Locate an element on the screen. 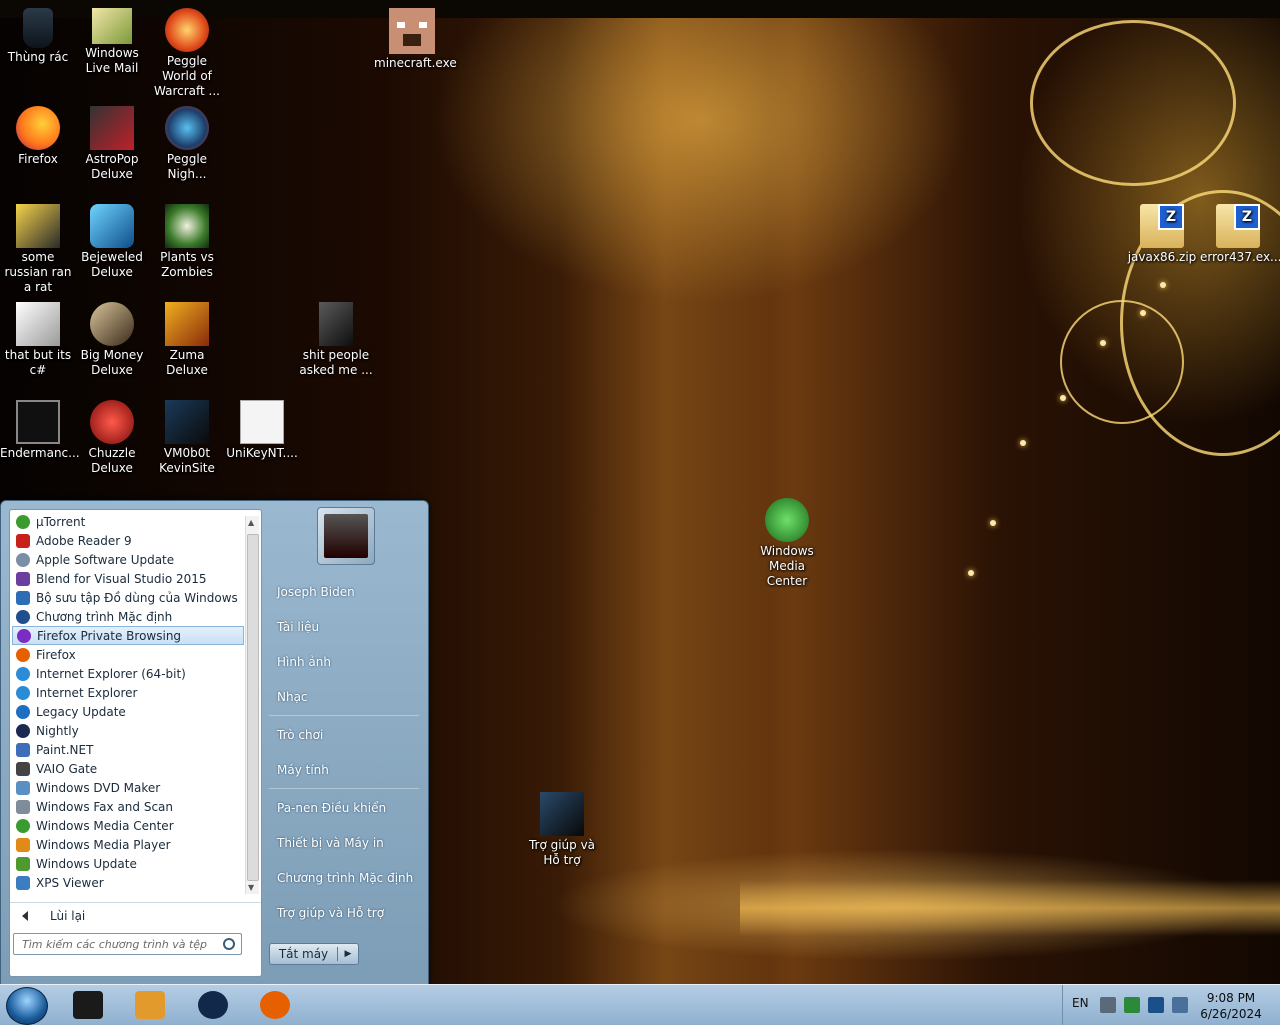 This screenshot has height=1025, width=1280. desktop-icon: that but its c# is located at coordinates (38, 338).